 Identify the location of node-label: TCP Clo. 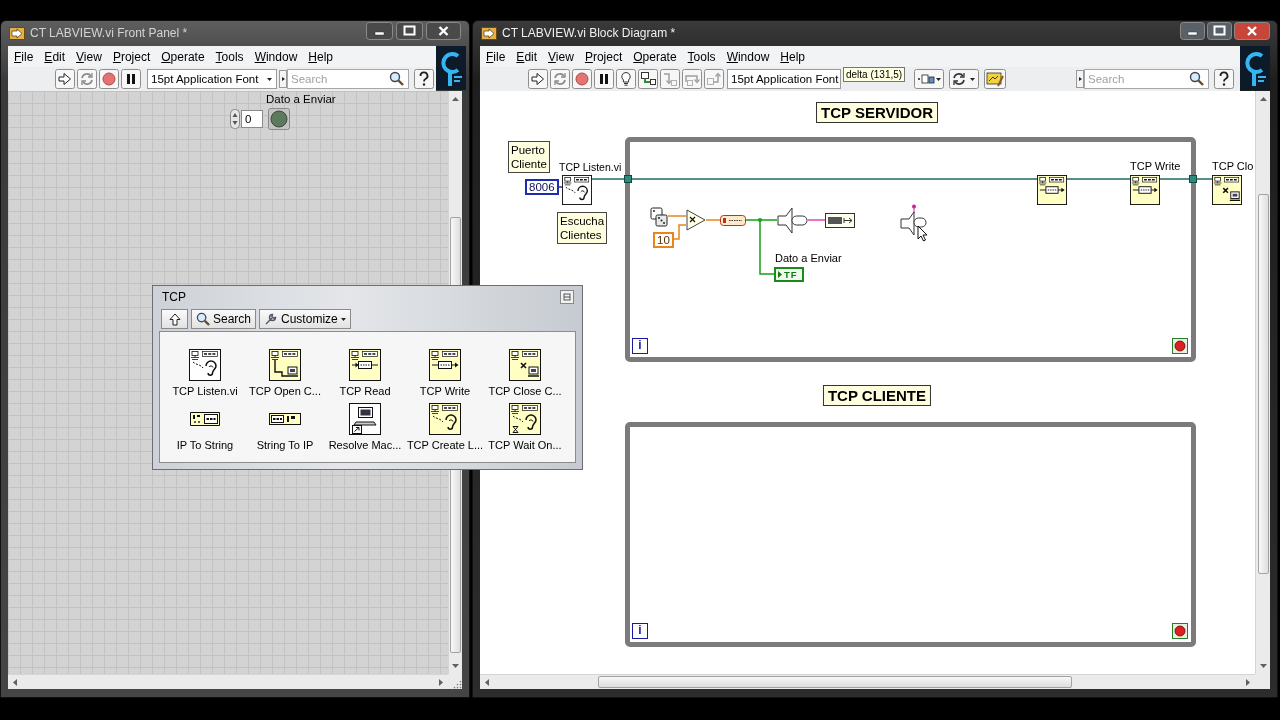
(1233, 166).